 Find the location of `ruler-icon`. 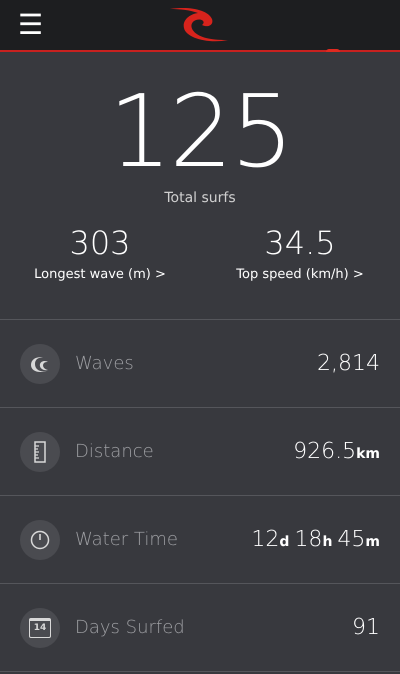

ruler-icon is located at coordinates (40, 451).